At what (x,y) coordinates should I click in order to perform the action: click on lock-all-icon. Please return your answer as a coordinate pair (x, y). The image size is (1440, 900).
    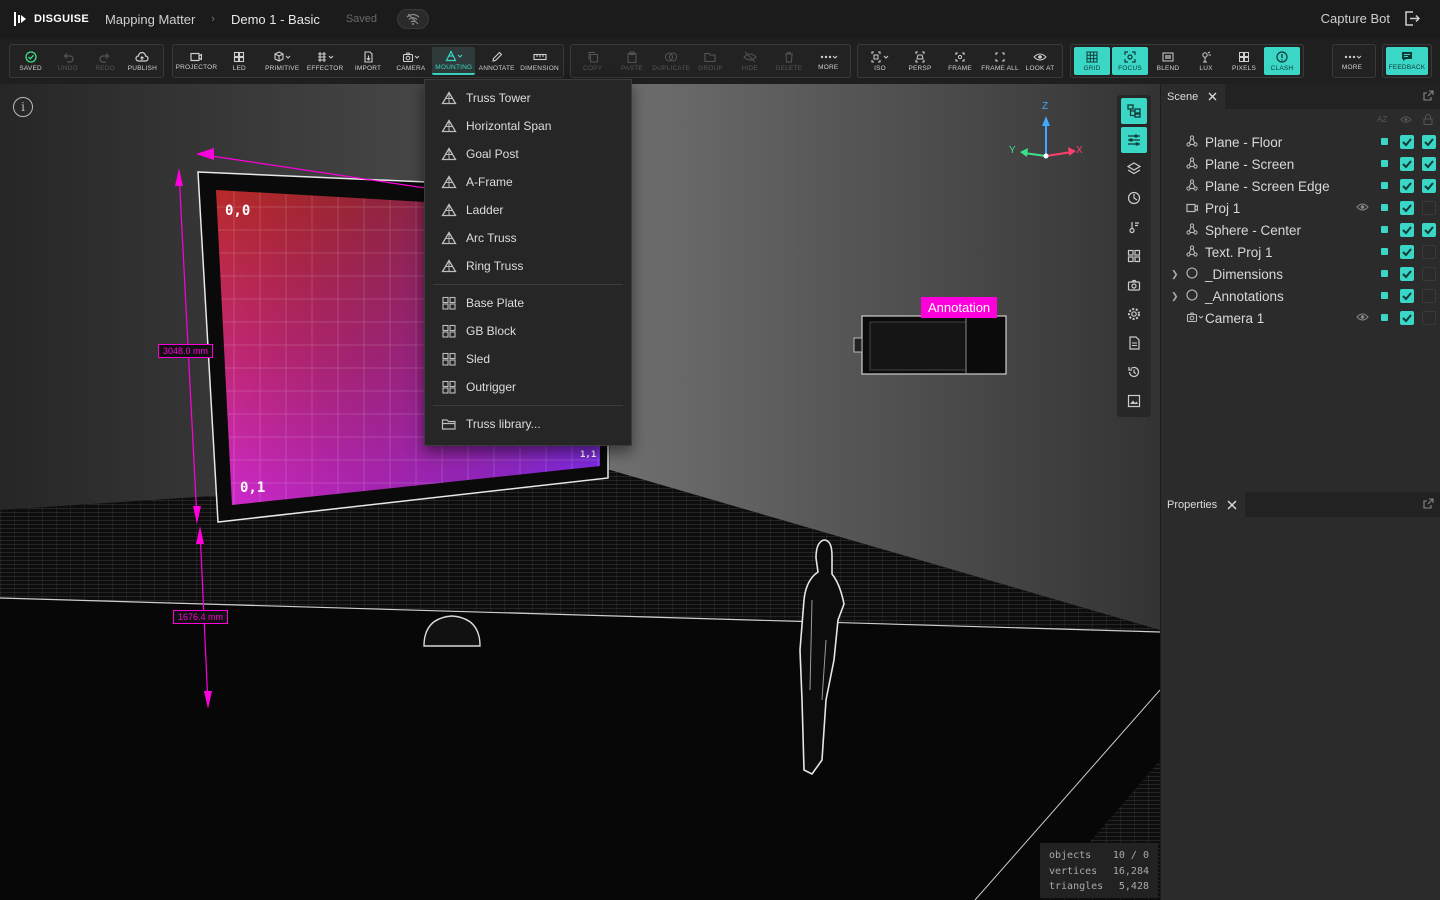
    Looking at the image, I should click on (1428, 119).